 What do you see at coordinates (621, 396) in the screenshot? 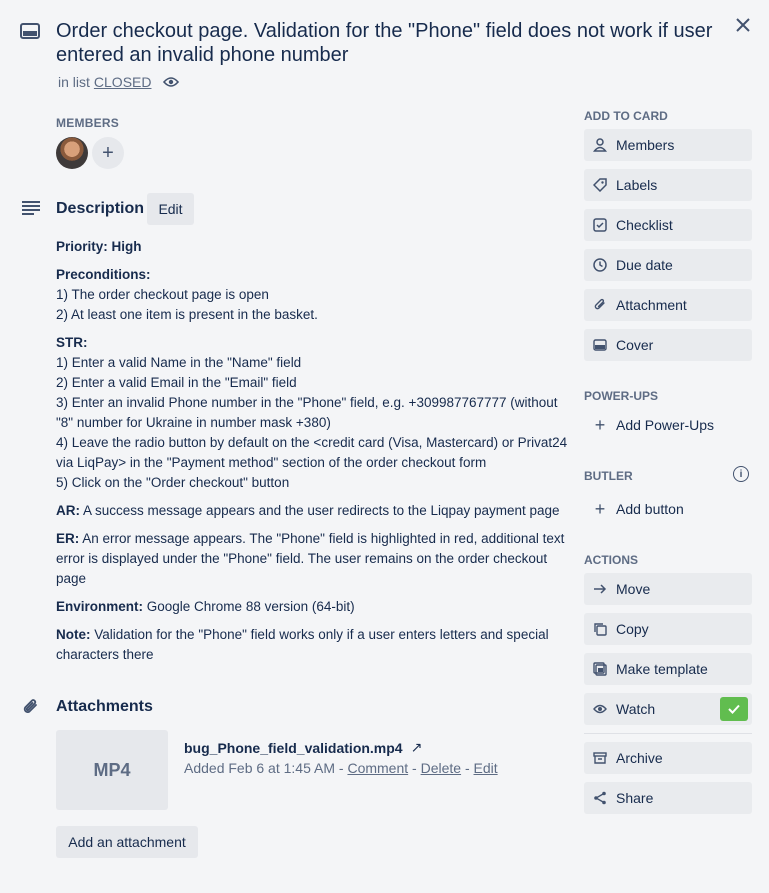
I see `power-ups-label: POWER-UPS` at bounding box center [621, 396].